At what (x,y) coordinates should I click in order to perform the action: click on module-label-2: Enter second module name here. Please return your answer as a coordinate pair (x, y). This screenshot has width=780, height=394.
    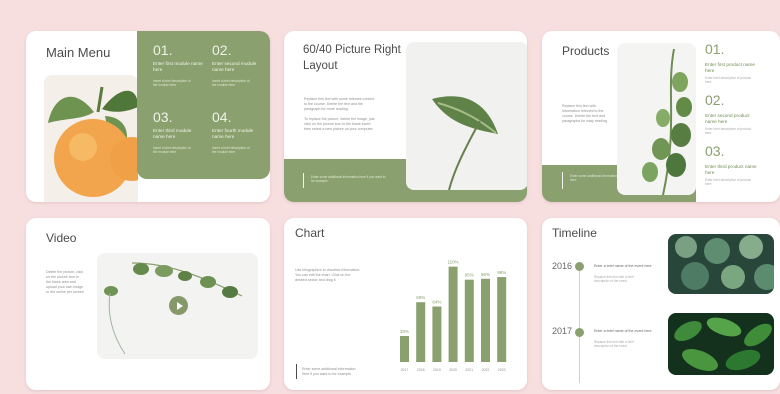
    Looking at the image, I should click on (237, 67).